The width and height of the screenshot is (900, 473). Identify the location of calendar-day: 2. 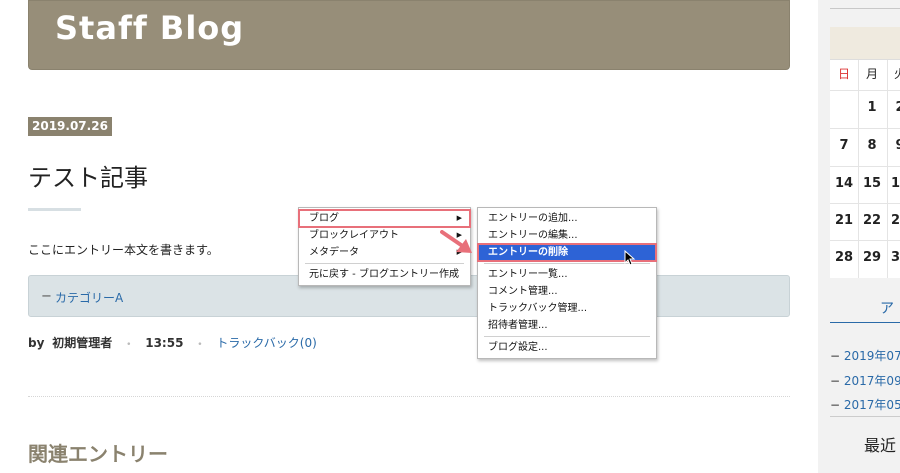
(893, 108).